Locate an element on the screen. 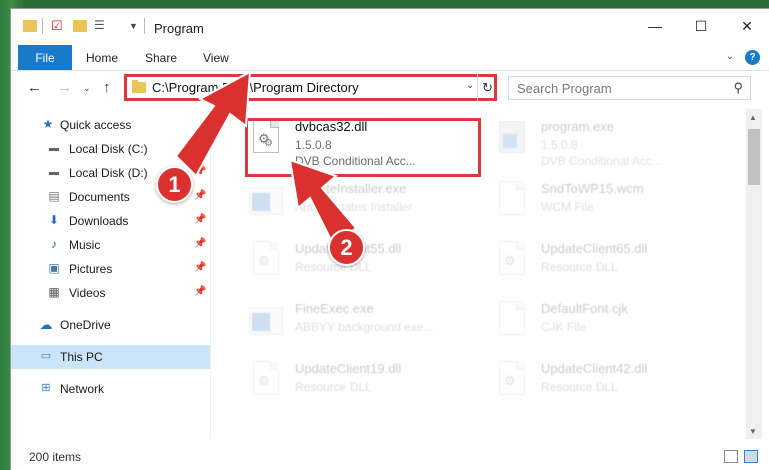 The image size is (769, 470). details-view-icon is located at coordinates (731, 456).